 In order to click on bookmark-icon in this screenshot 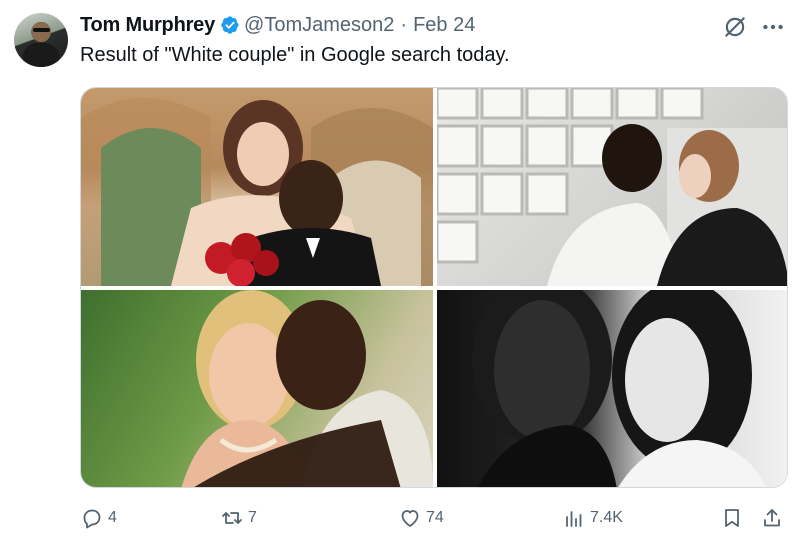, I will do `click(732, 518)`.